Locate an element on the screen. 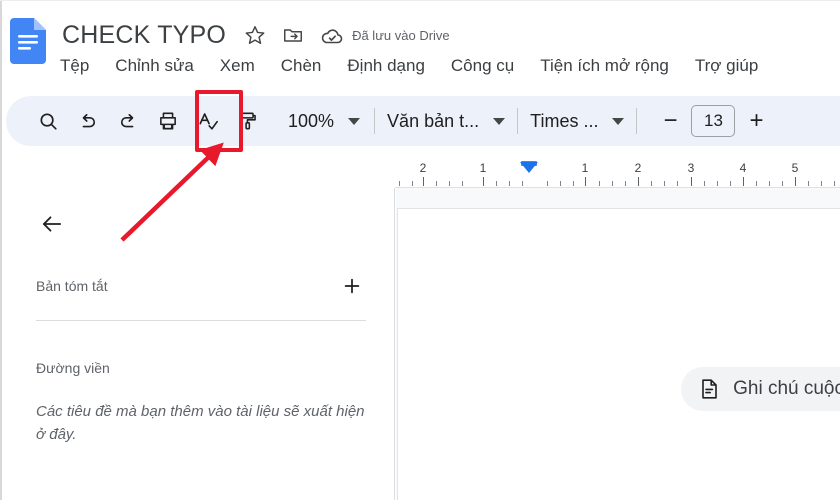  google-docs-icon is located at coordinates (28, 41).